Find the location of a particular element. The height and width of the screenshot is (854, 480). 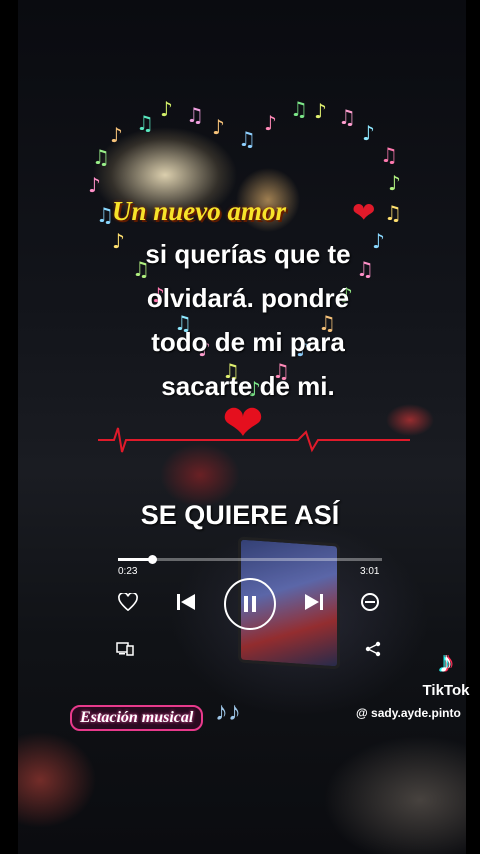

pause-button is located at coordinates (250, 604).